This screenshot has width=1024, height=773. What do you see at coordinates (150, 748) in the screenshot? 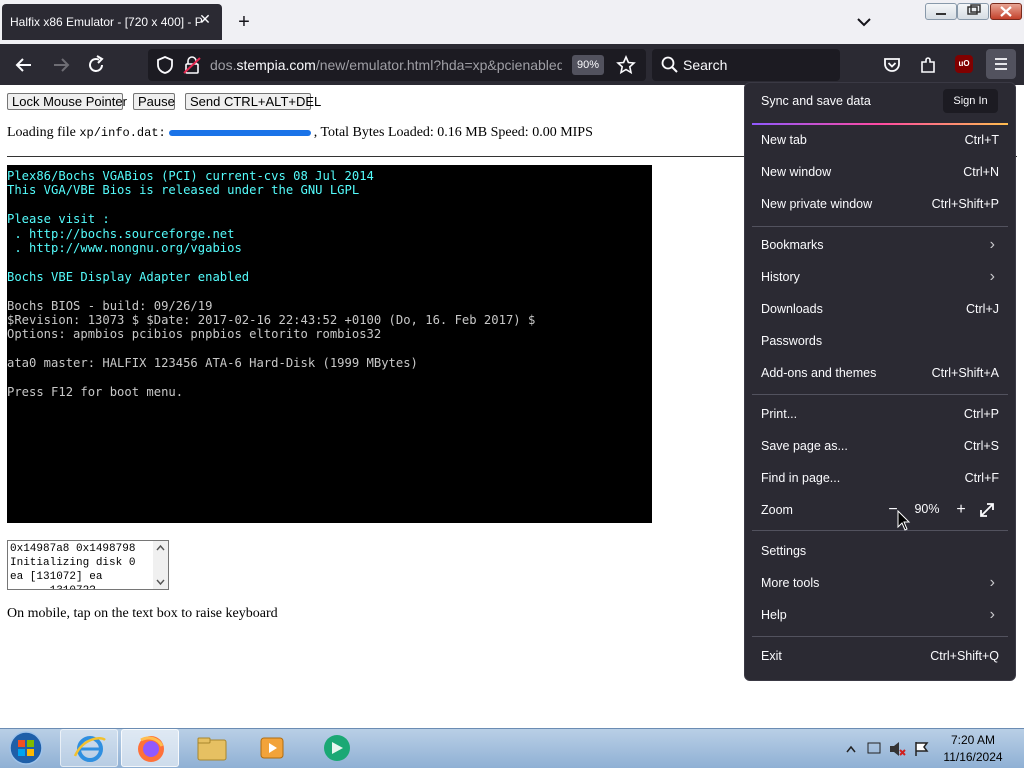
I see `taskbar-firefox-icon` at bounding box center [150, 748].